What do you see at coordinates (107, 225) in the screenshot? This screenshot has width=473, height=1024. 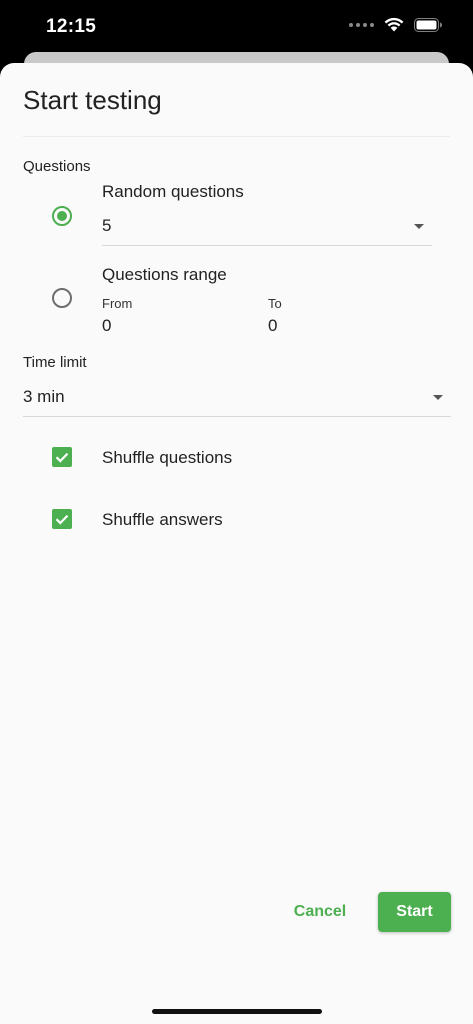 I see `random-count-value: 5` at bounding box center [107, 225].